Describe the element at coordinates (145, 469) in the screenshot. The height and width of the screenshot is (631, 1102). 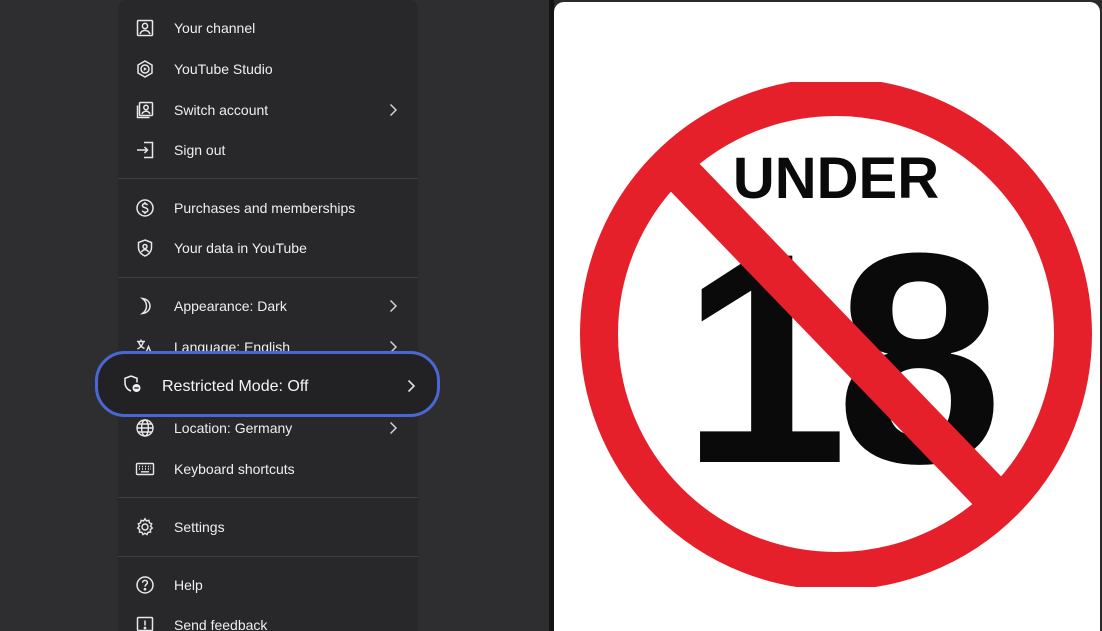
I see `keyboard-icon` at that location.